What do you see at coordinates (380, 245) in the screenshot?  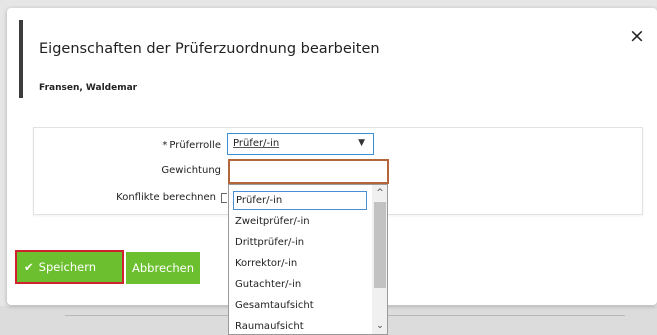 I see `scroll-thumb` at bounding box center [380, 245].